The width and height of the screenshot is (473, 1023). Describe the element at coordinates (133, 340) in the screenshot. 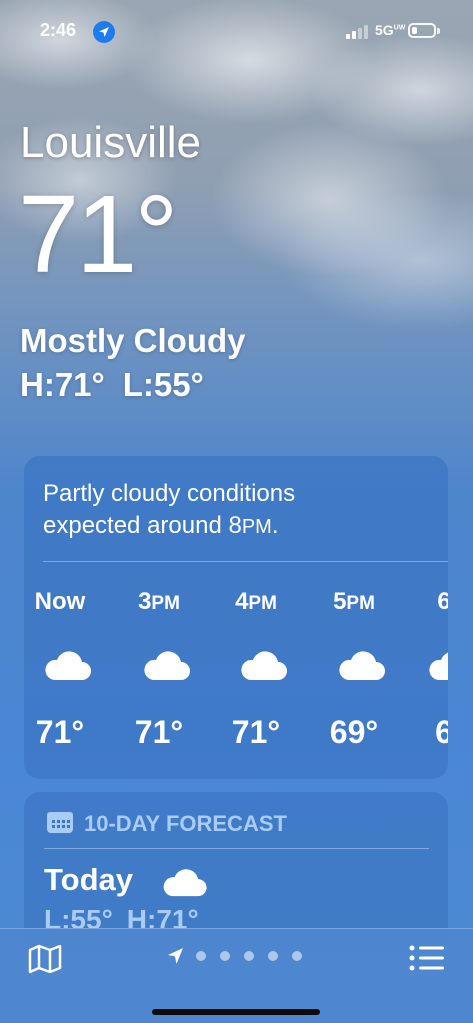

I see `condition-text: Mostly Cloudy` at that location.